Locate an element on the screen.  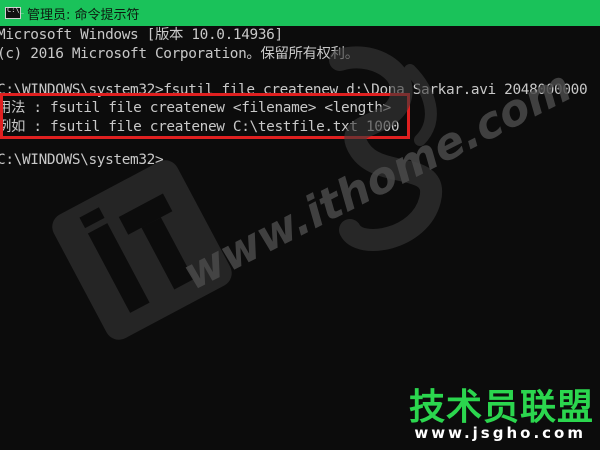
console-line-version: Microsoft Windows [版本 10.0.14936] is located at coordinates (141, 35).